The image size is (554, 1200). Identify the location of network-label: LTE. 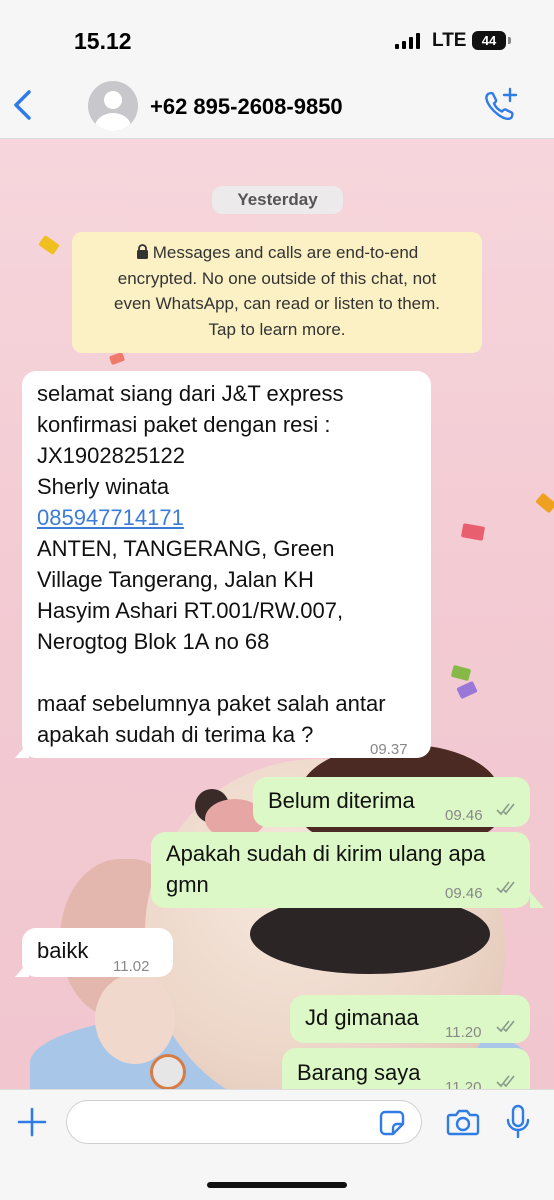
(449, 40).